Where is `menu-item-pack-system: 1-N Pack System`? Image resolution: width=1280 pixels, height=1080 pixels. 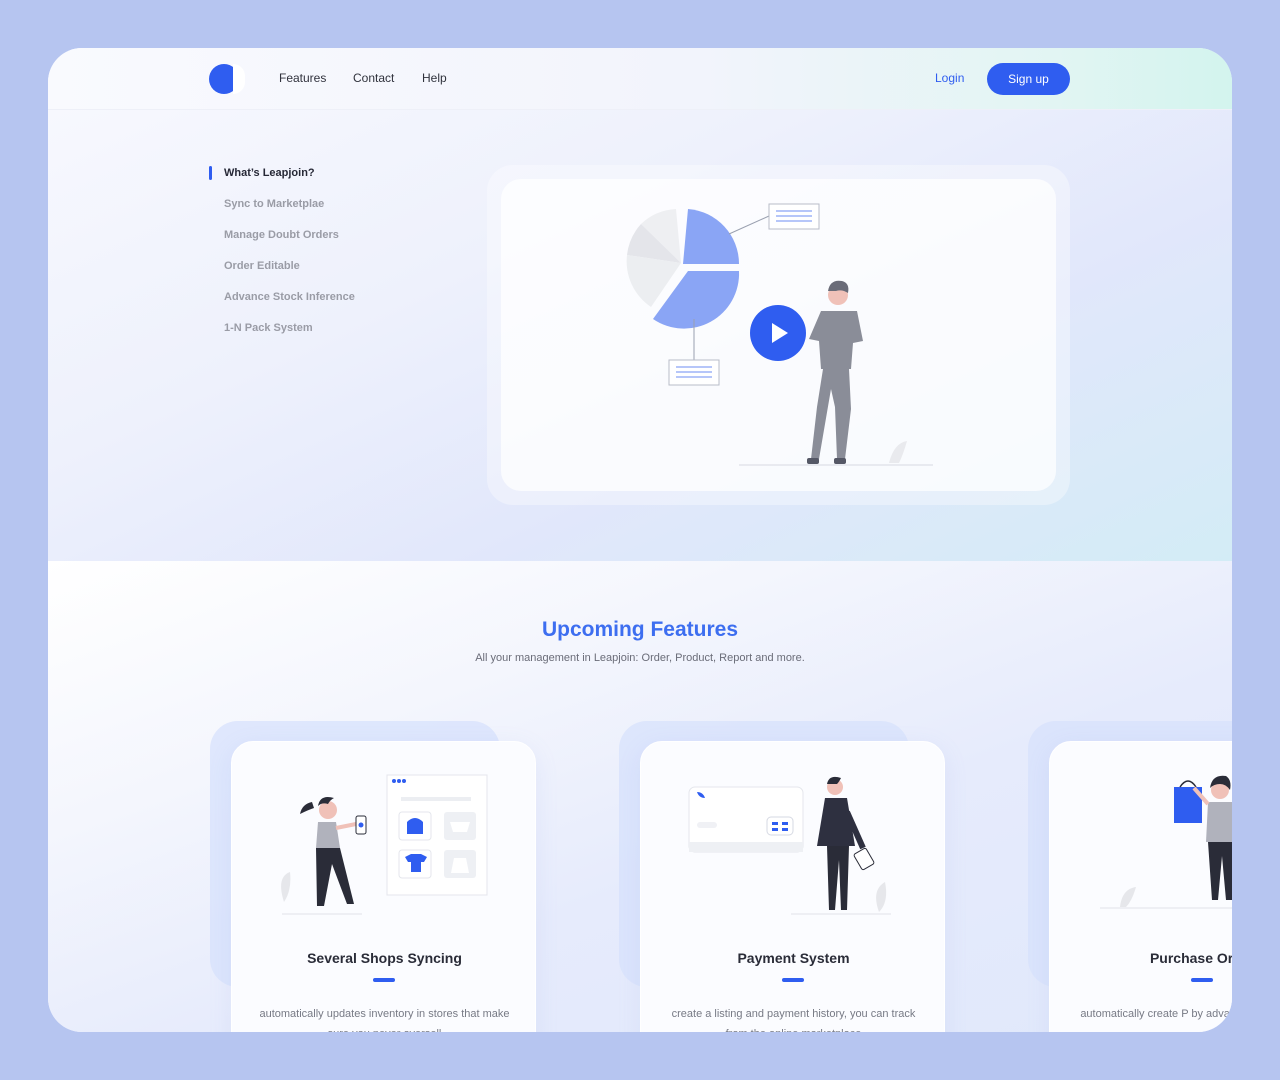 menu-item-pack-system: 1-N Pack System is located at coordinates (268, 328).